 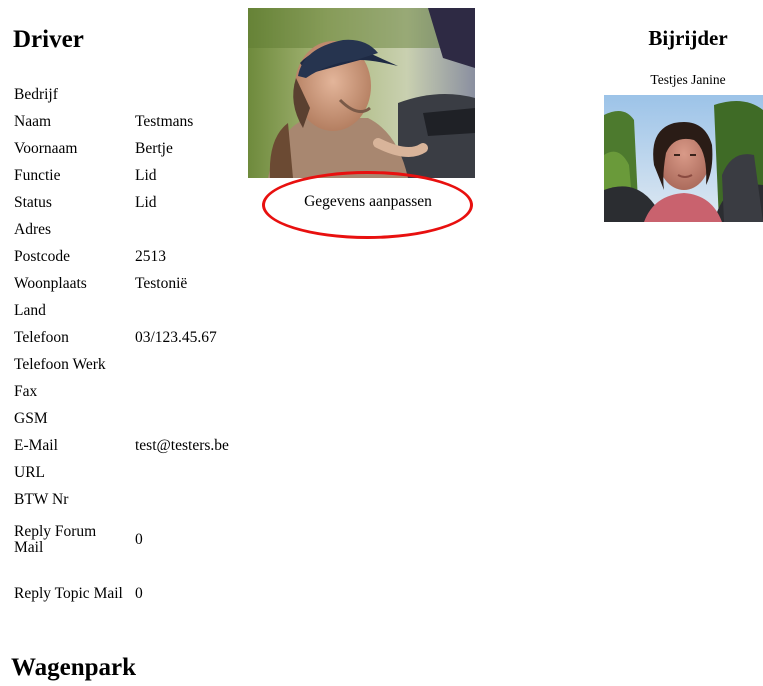 What do you see at coordinates (31, 418) in the screenshot?
I see `field-label: GSM` at bounding box center [31, 418].